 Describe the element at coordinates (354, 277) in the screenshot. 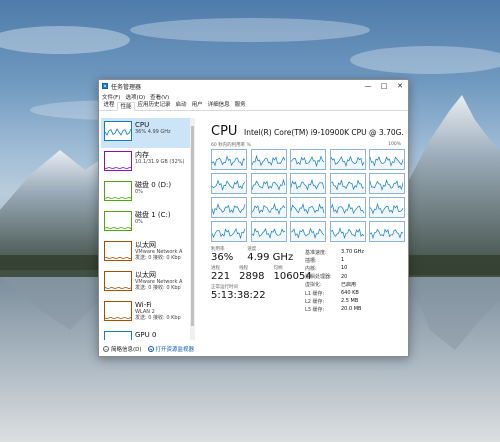

I see `spec-row: 逻辑处理器: 20` at that location.